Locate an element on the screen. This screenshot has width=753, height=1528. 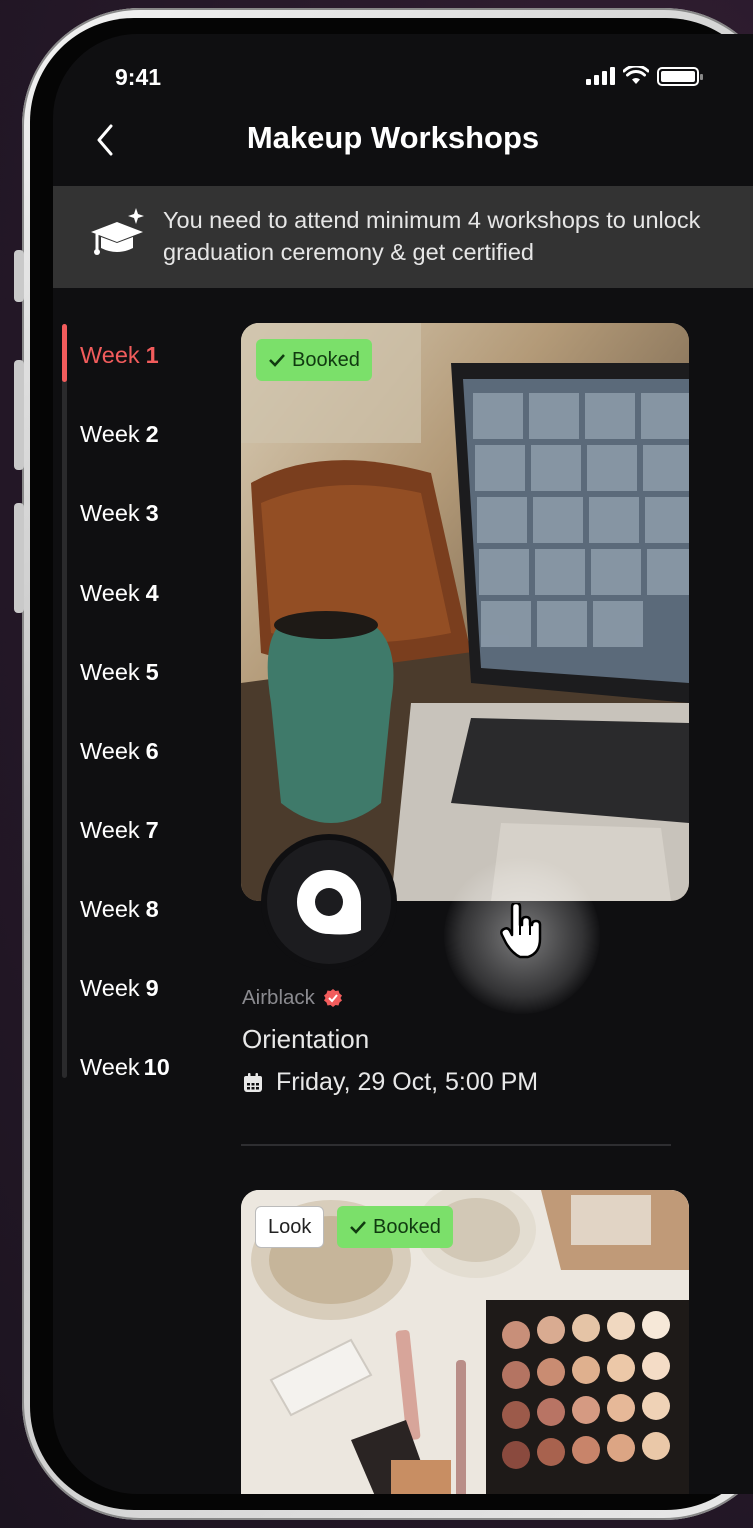
workshop-title: Orientation is located at coordinates (306, 1039).